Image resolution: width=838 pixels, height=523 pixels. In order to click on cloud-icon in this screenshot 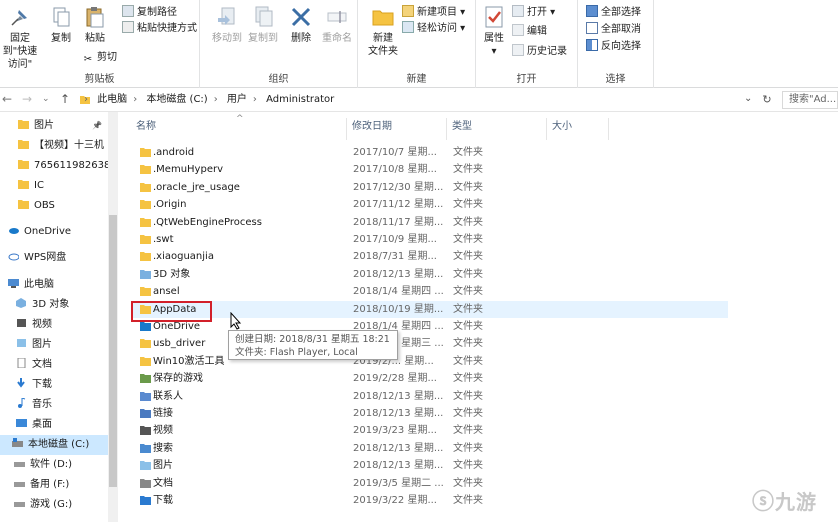, I will do `click(16, 257)`.